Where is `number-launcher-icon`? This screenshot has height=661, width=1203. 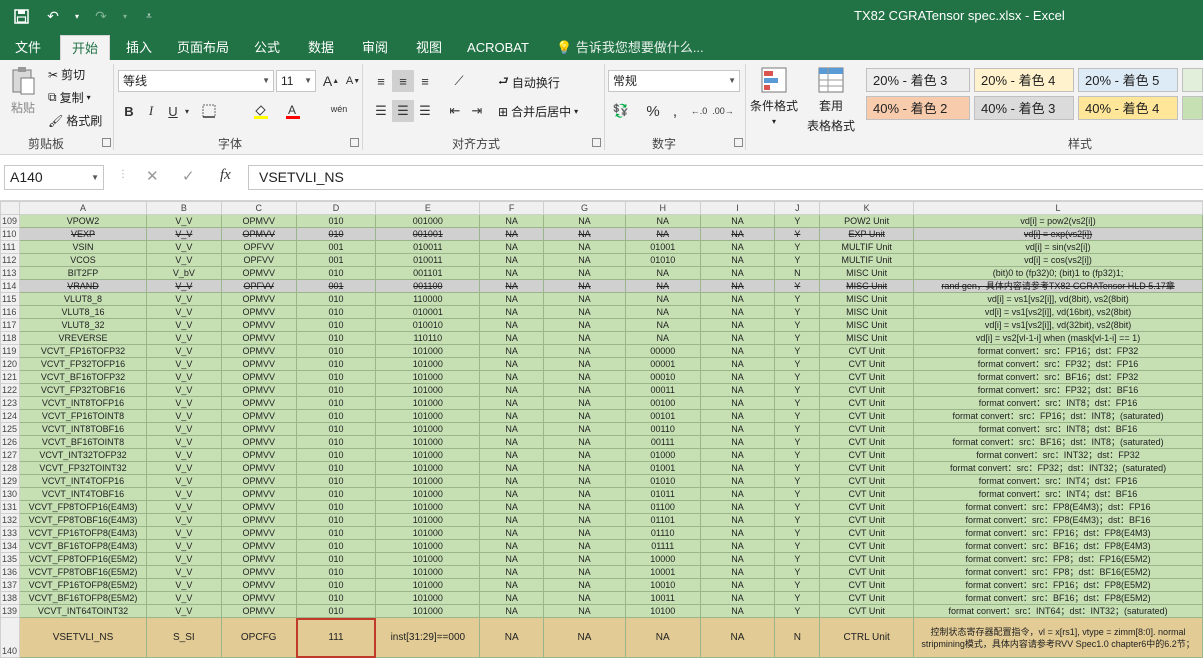 number-launcher-icon is located at coordinates (738, 142).